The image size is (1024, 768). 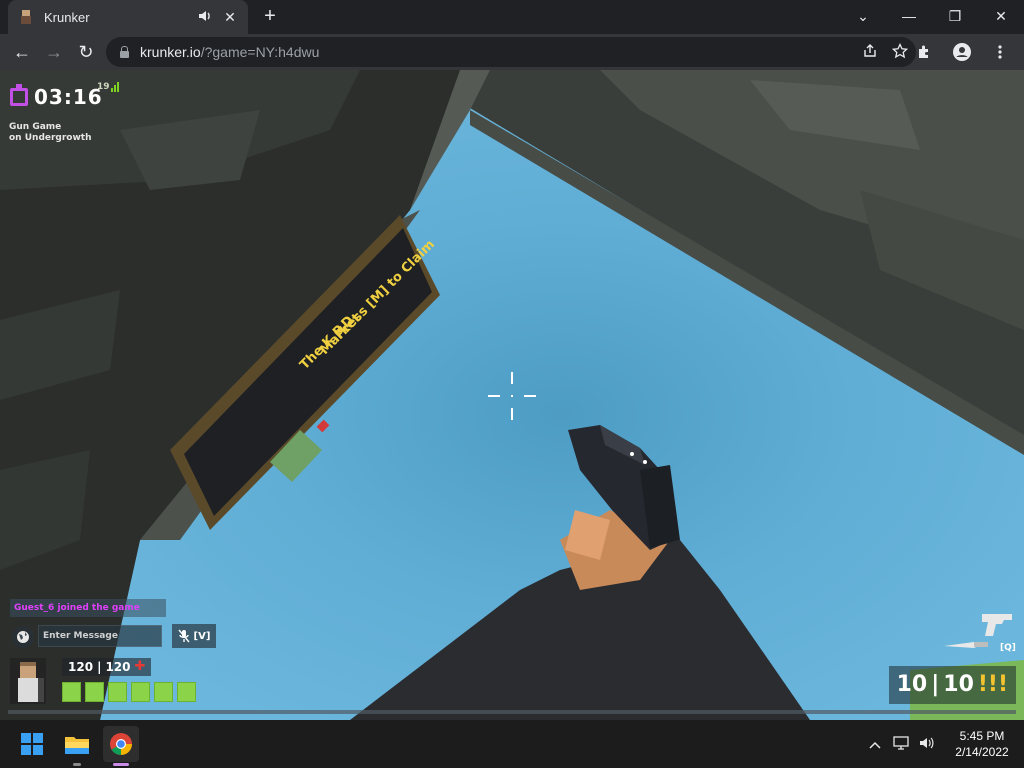 What do you see at coordinates (103, 87) in the screenshot?
I see `ping-value: 19` at bounding box center [103, 87].